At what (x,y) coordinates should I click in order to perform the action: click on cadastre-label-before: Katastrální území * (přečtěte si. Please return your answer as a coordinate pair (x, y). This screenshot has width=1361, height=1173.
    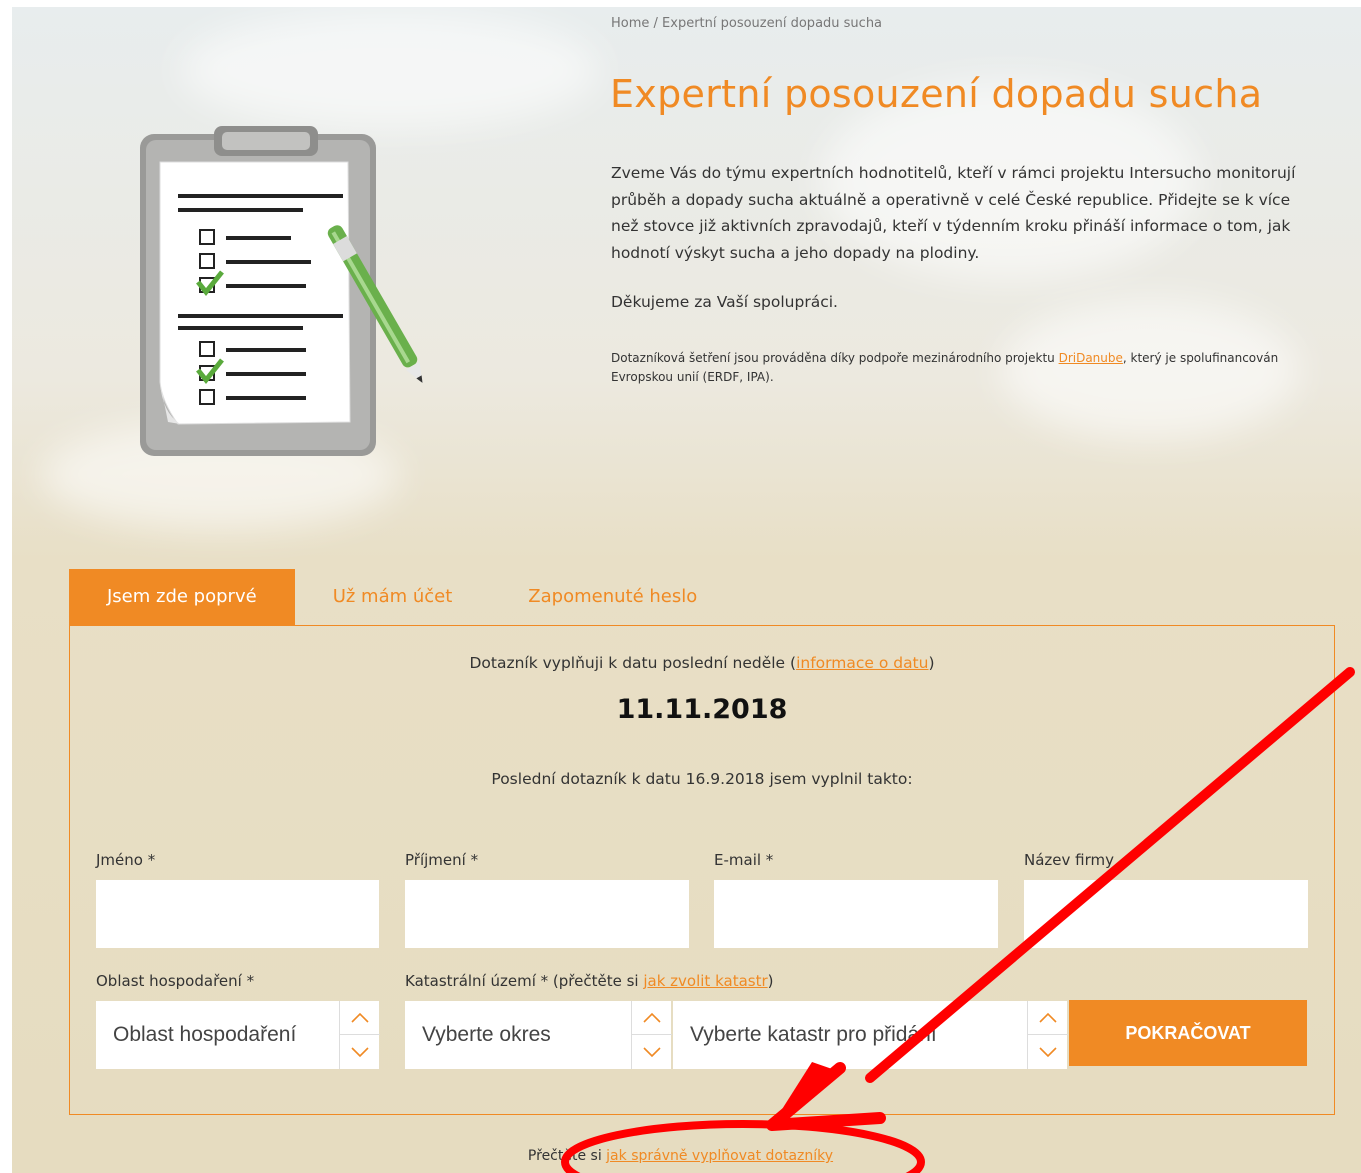
    Looking at the image, I should click on (524, 981).